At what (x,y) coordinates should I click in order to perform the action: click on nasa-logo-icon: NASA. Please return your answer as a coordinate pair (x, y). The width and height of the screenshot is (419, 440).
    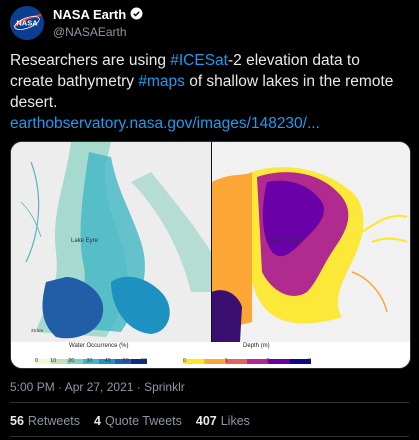
    Looking at the image, I should click on (27, 23).